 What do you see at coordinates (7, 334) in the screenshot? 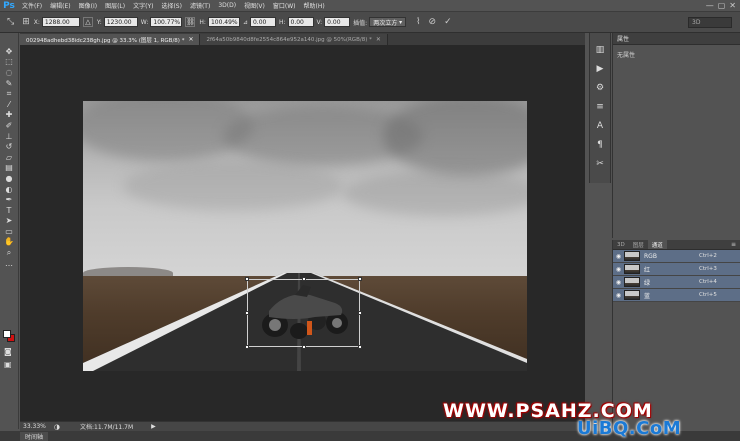
I see `foreground-color-swatch` at bounding box center [7, 334].